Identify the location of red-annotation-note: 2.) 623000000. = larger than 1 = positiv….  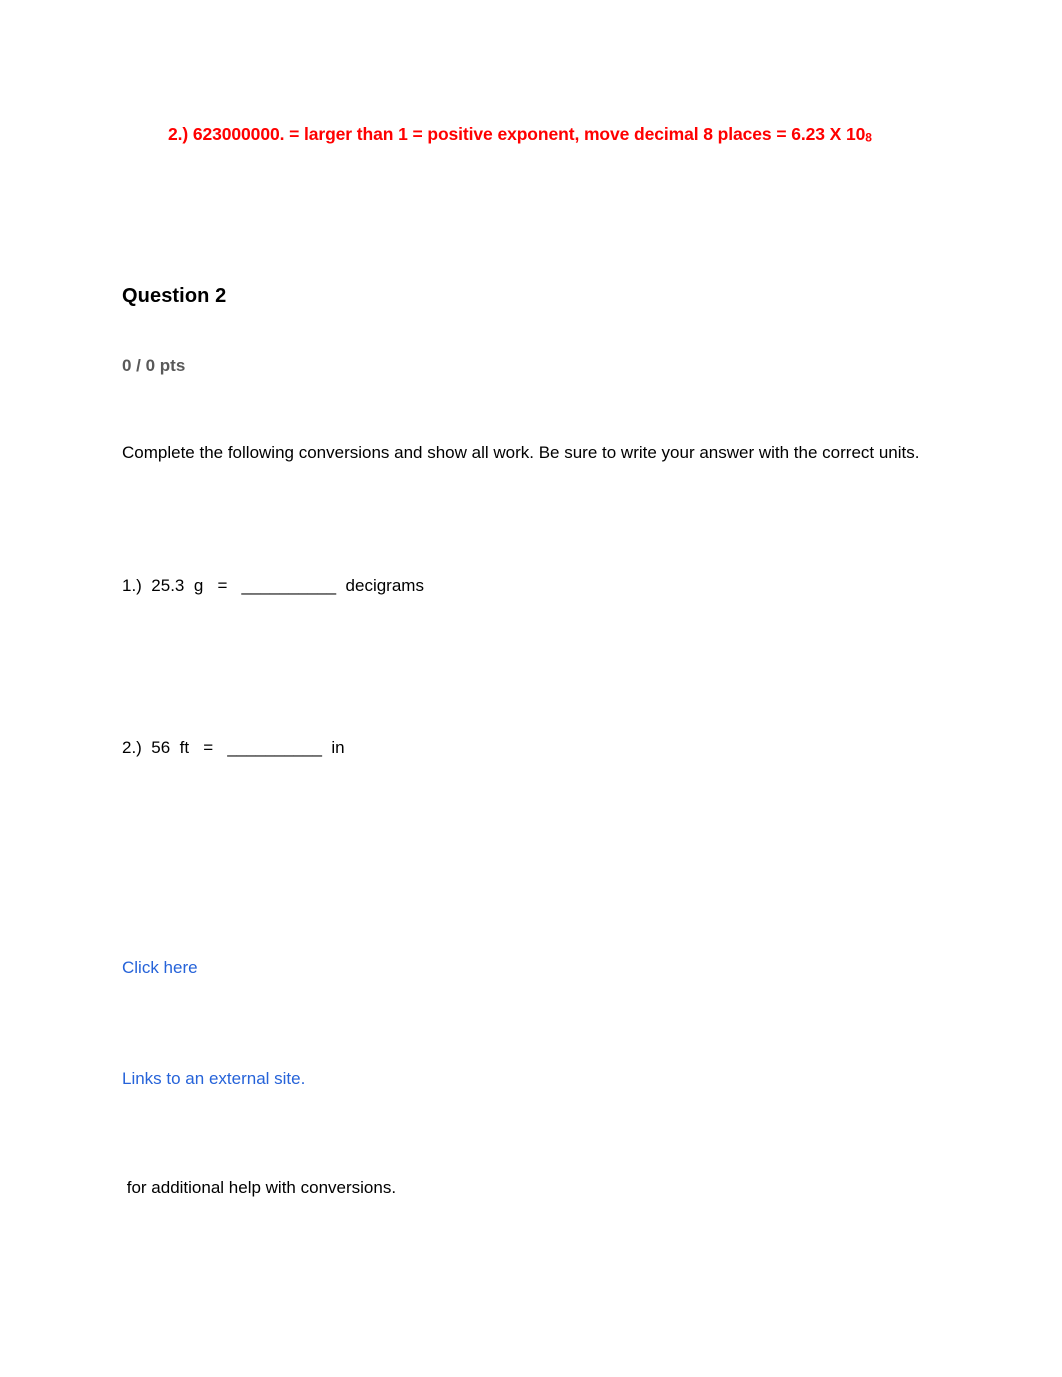
(538, 136).